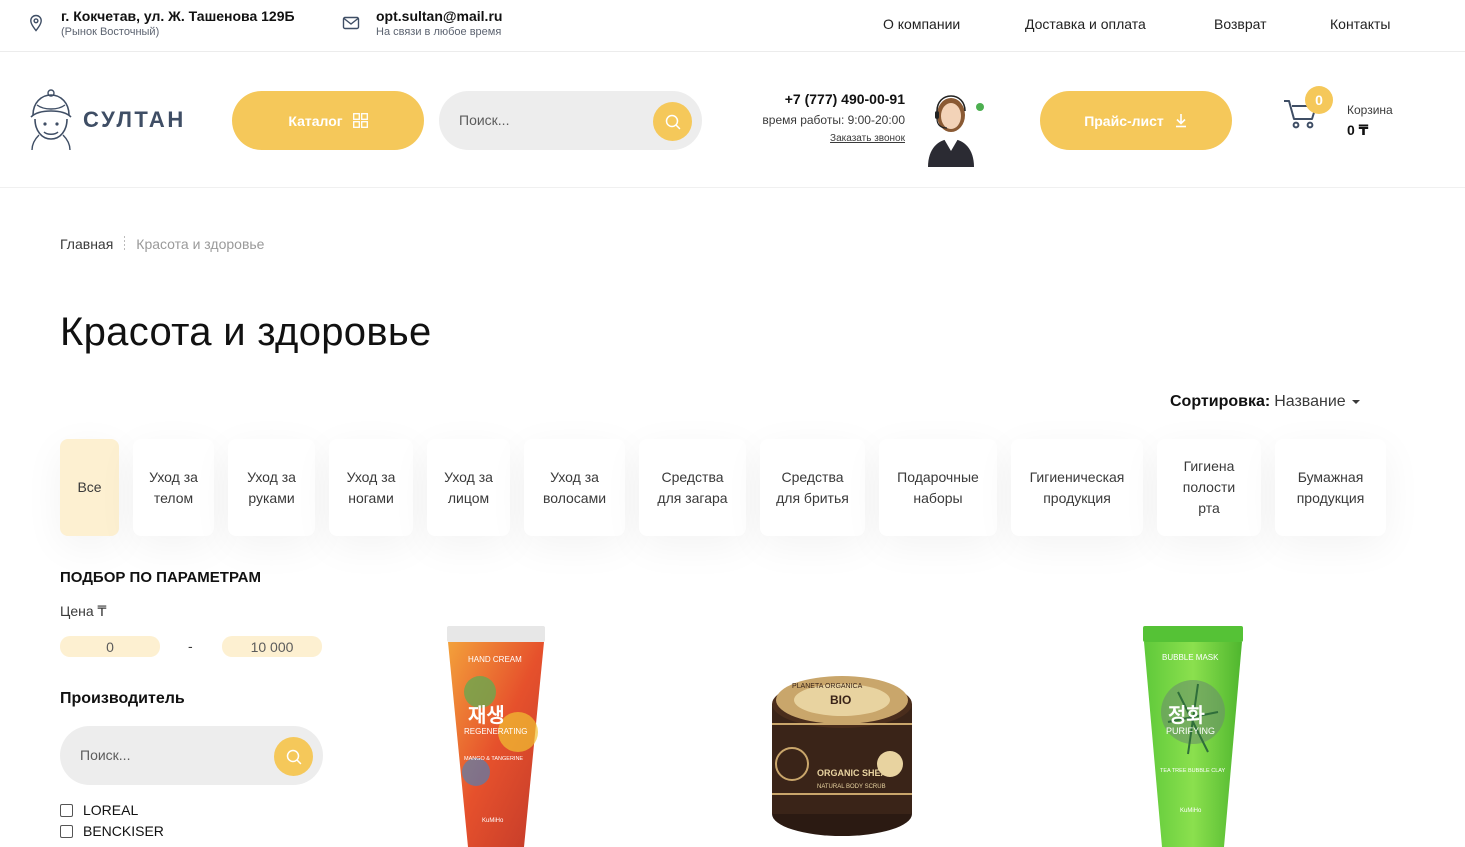  What do you see at coordinates (1220, 401) in the screenshot?
I see `sort-label: Сортировка:` at bounding box center [1220, 401].